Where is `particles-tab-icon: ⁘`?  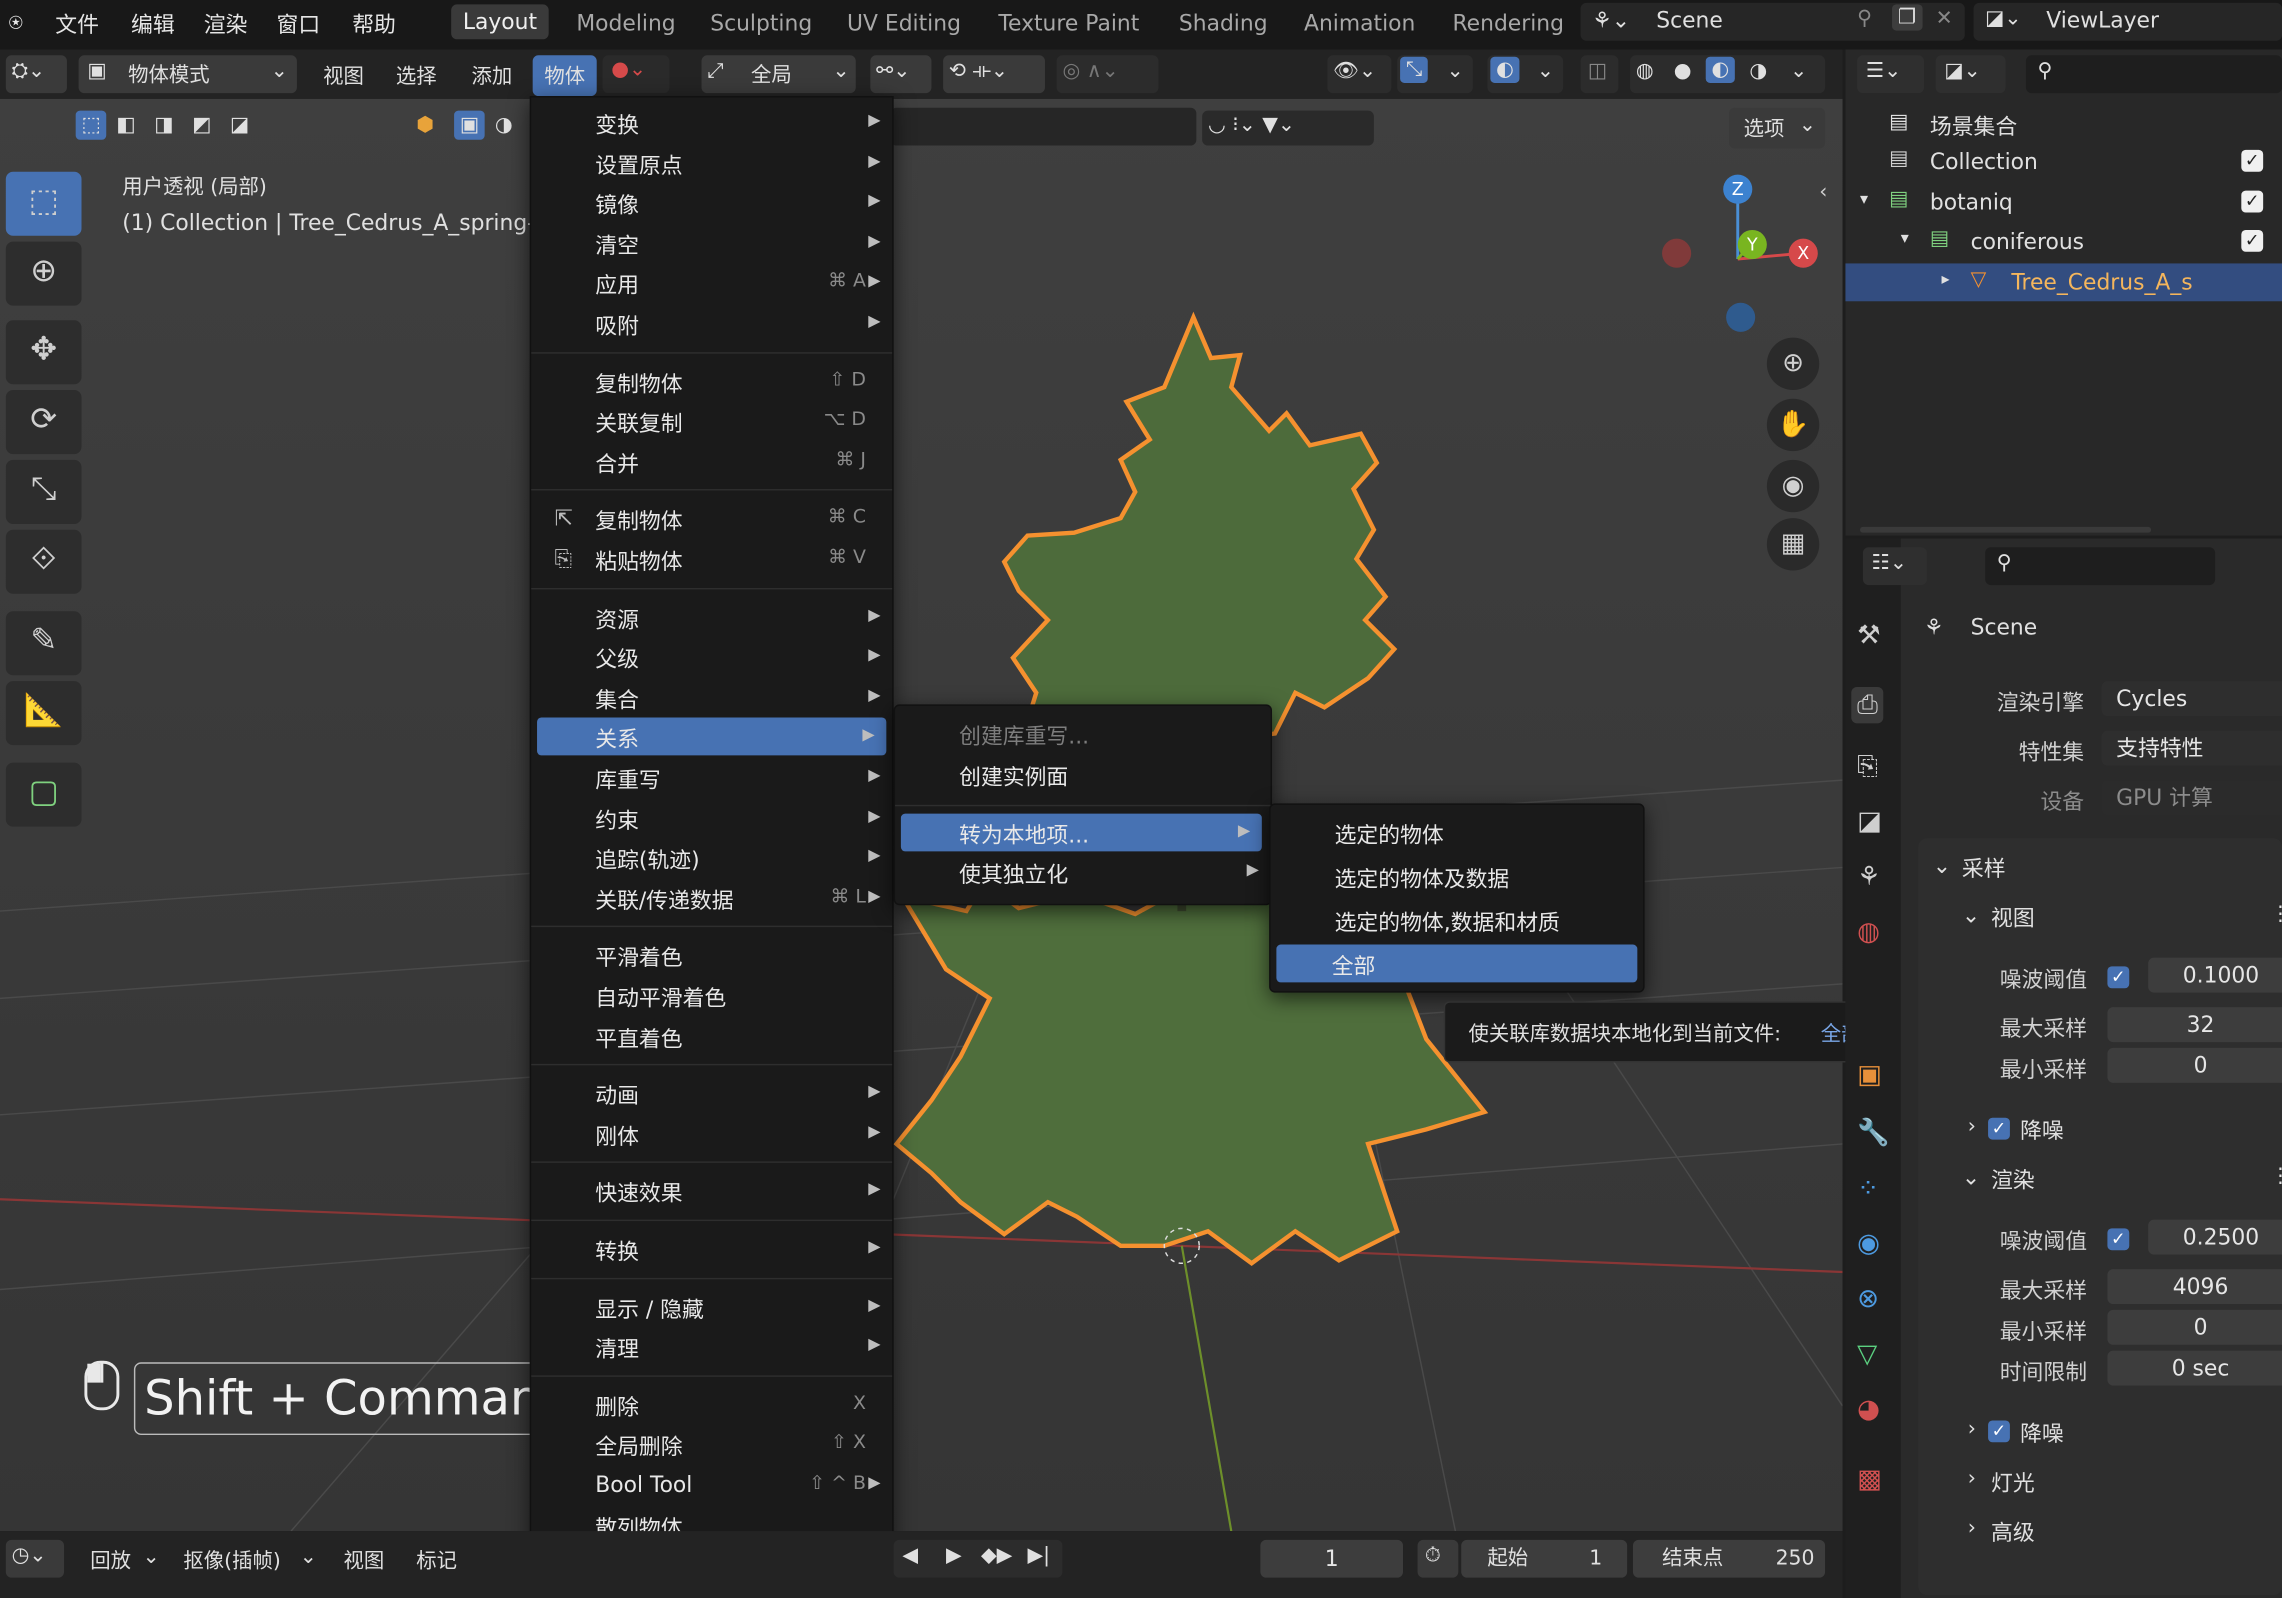
particles-tab-icon: ⁘ is located at coordinates (1868, 1188).